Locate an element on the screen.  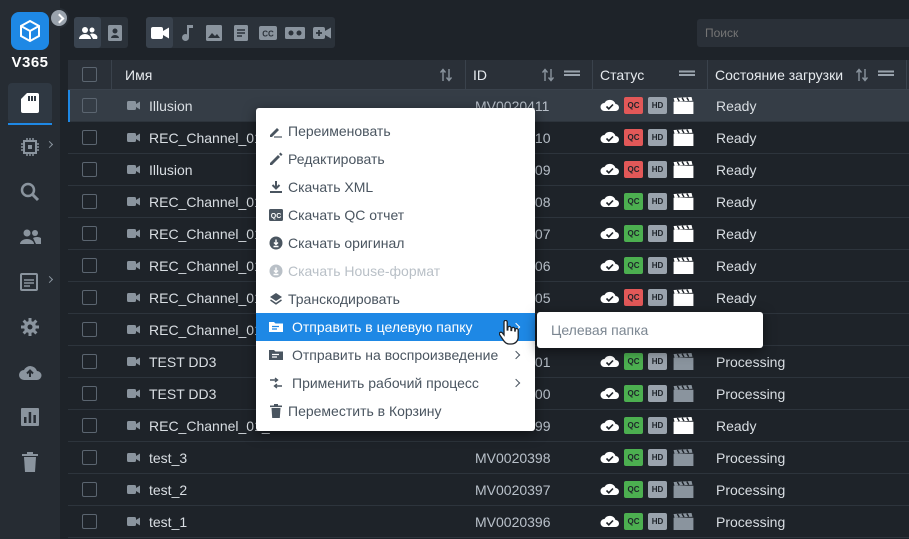
hand-cursor-icon is located at coordinates (509, 332).